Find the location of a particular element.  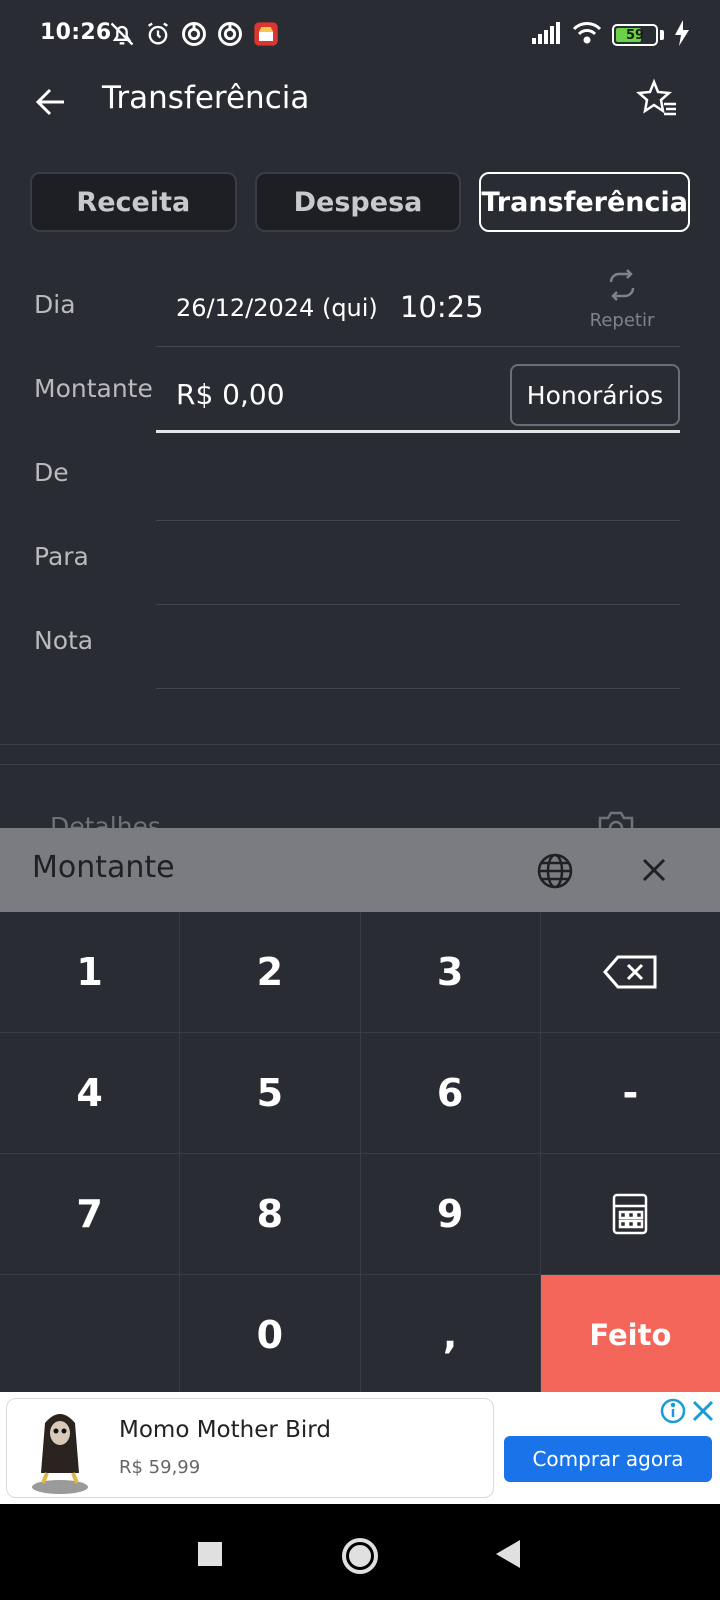

tab-receita: Receita is located at coordinates (133, 202).